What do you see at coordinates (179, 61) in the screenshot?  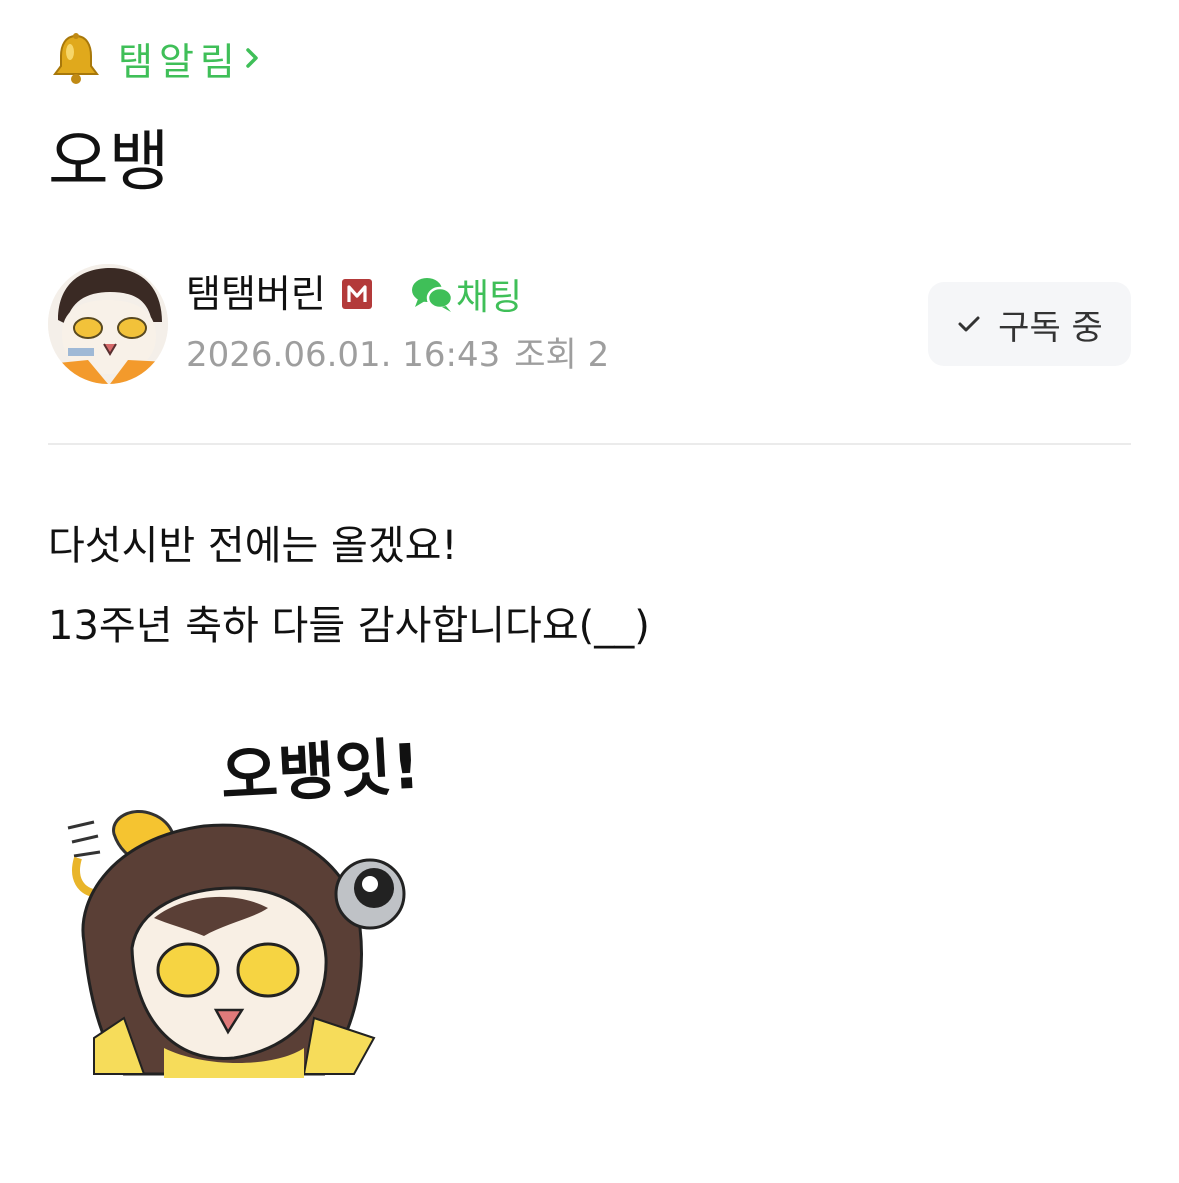 I see `board-name: 탬알림` at bounding box center [179, 61].